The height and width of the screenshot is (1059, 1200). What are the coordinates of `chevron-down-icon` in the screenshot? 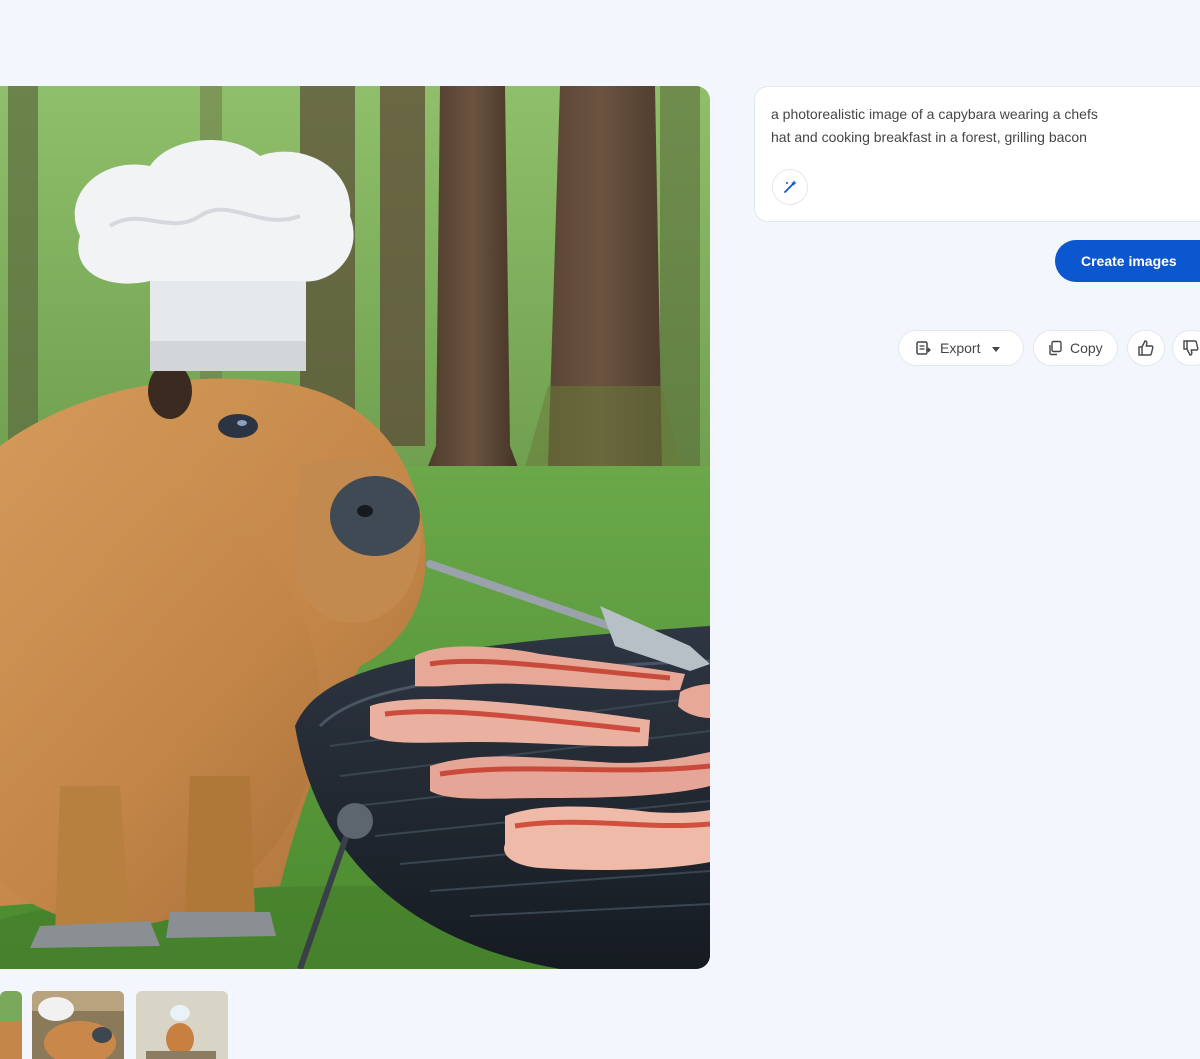 It's located at (996, 348).